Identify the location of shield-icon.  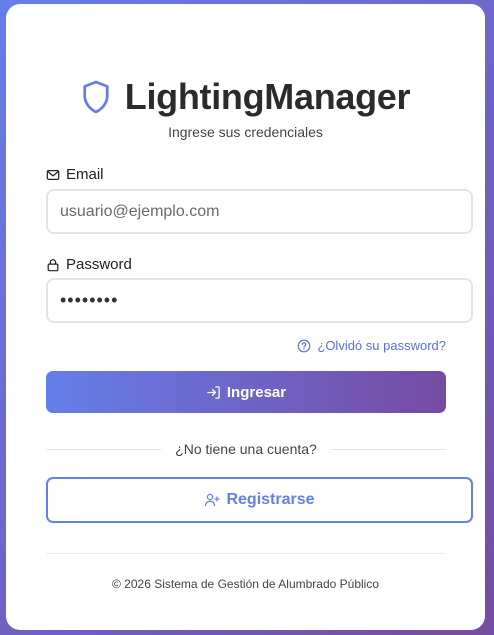
(96, 97).